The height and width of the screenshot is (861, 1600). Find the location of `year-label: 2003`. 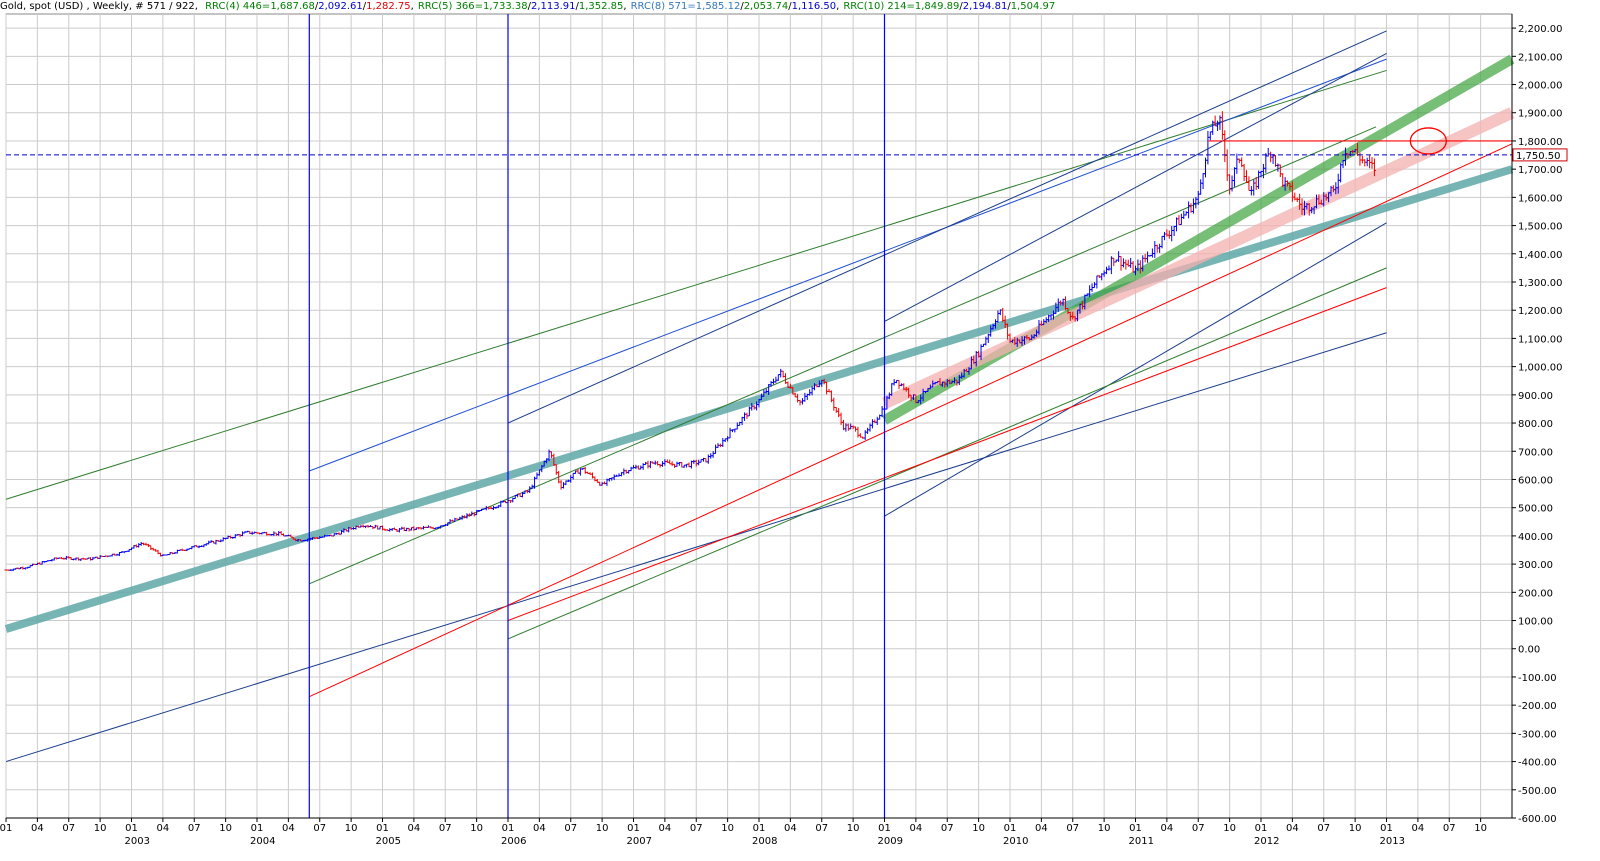

year-label: 2003 is located at coordinates (137, 841).